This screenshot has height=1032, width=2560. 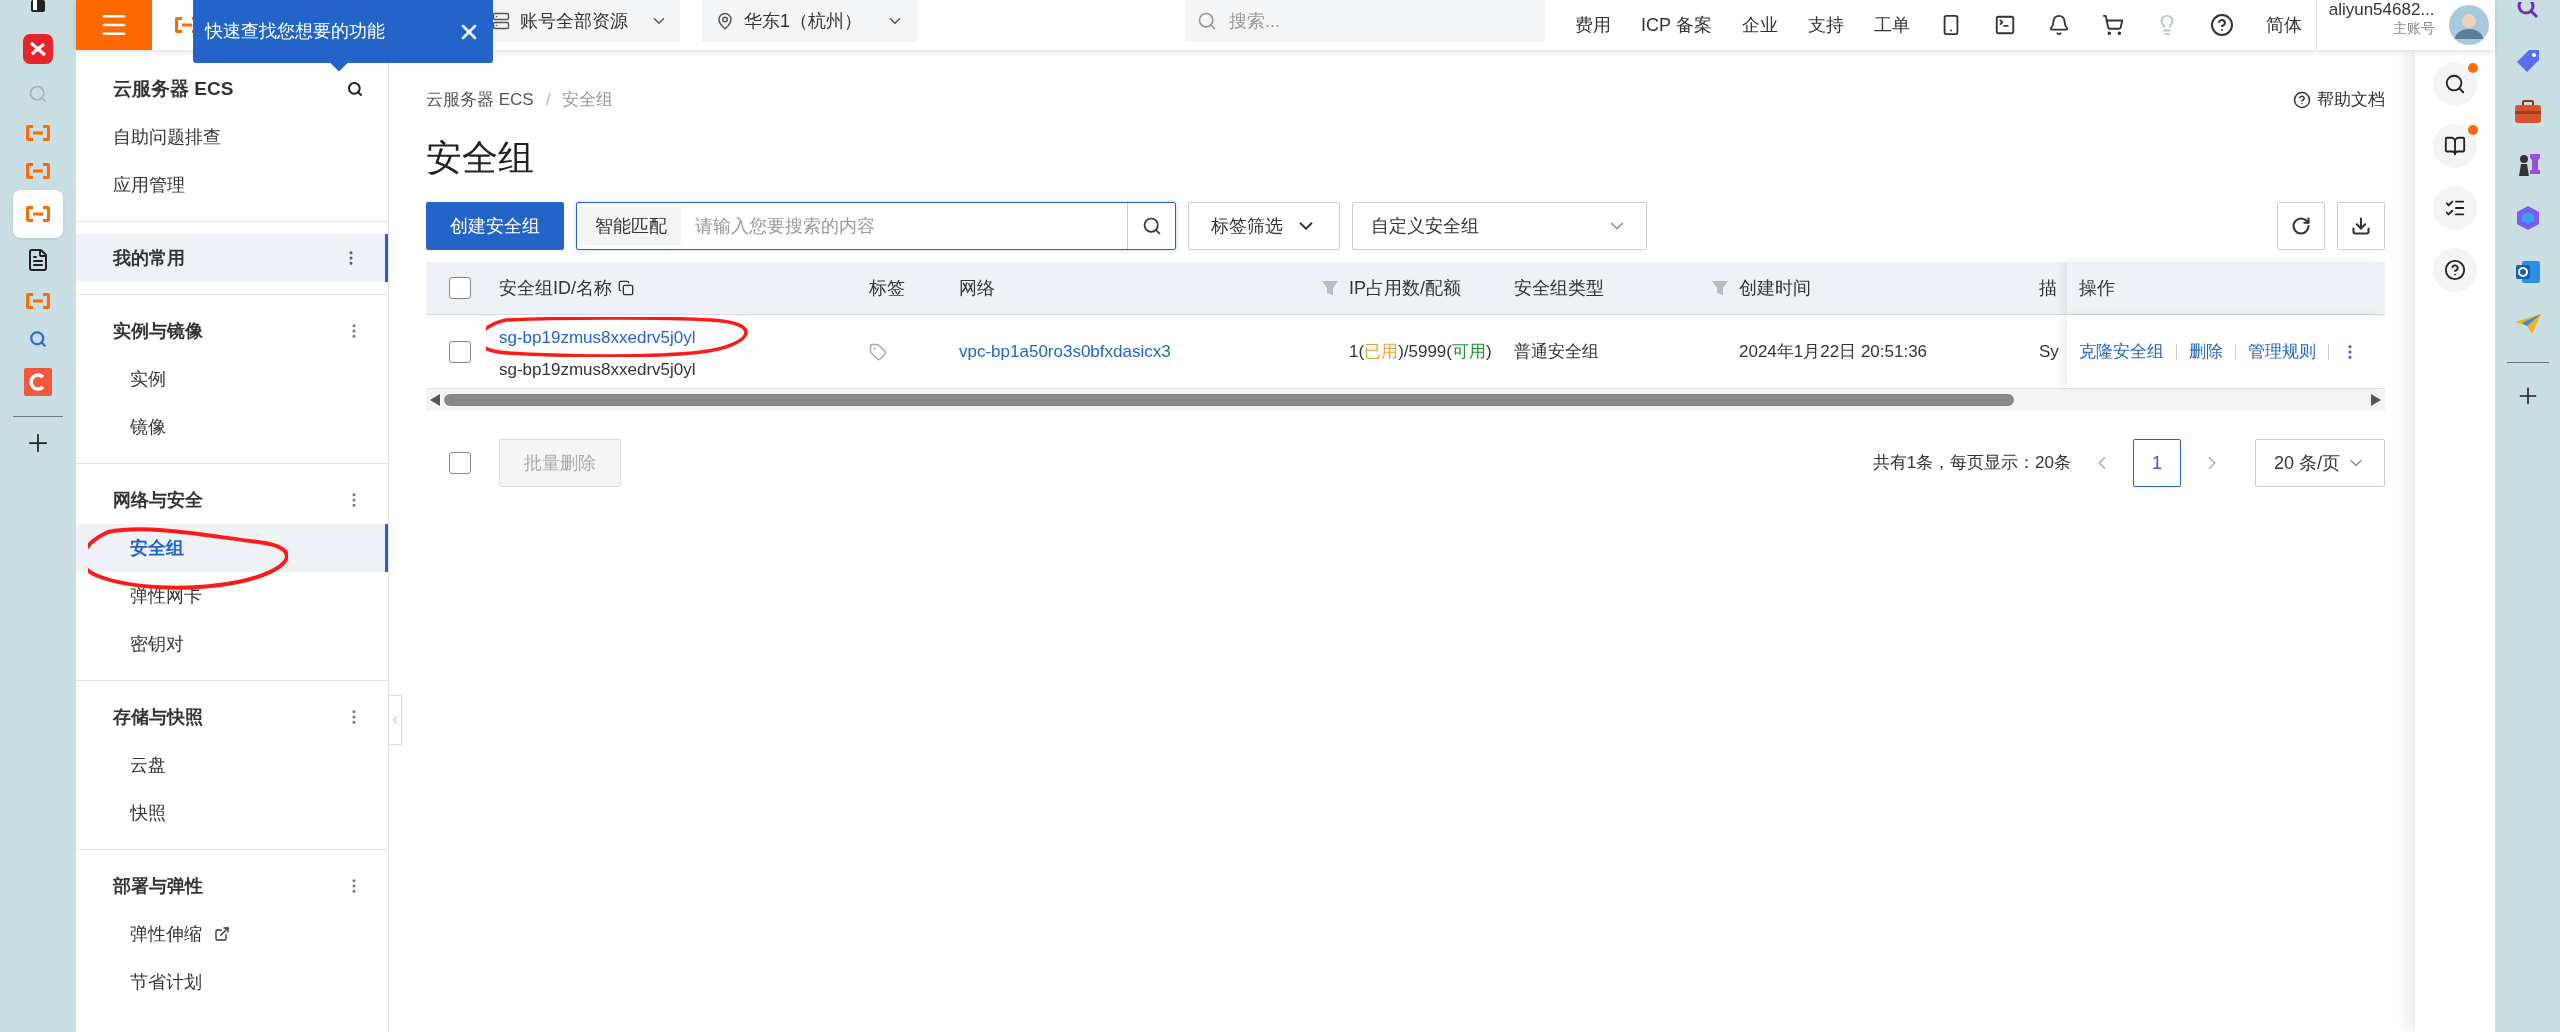 I want to click on column-header: 操作, so click(x=2097, y=288).